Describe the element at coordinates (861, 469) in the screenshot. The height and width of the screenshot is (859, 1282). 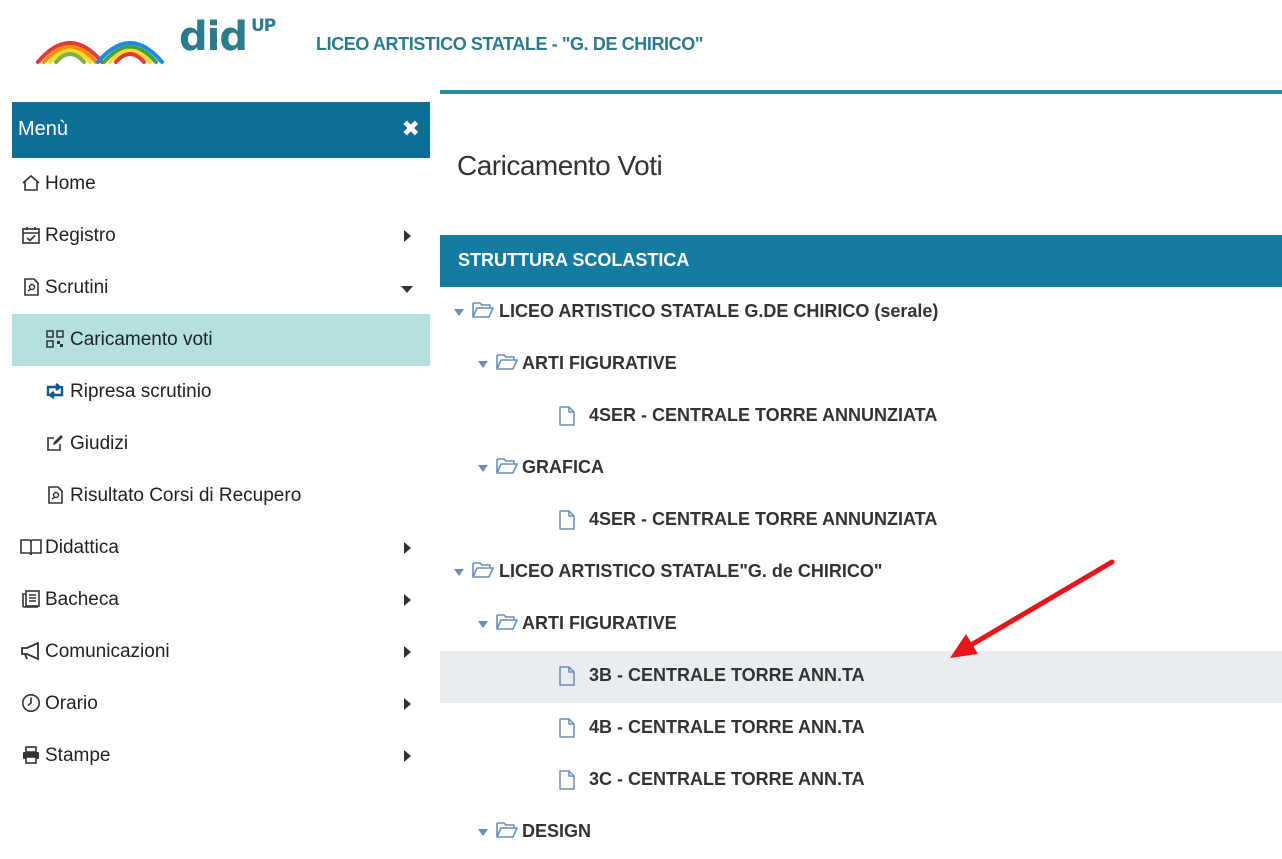
I see `tree-node-folder: GRAFICA` at that location.